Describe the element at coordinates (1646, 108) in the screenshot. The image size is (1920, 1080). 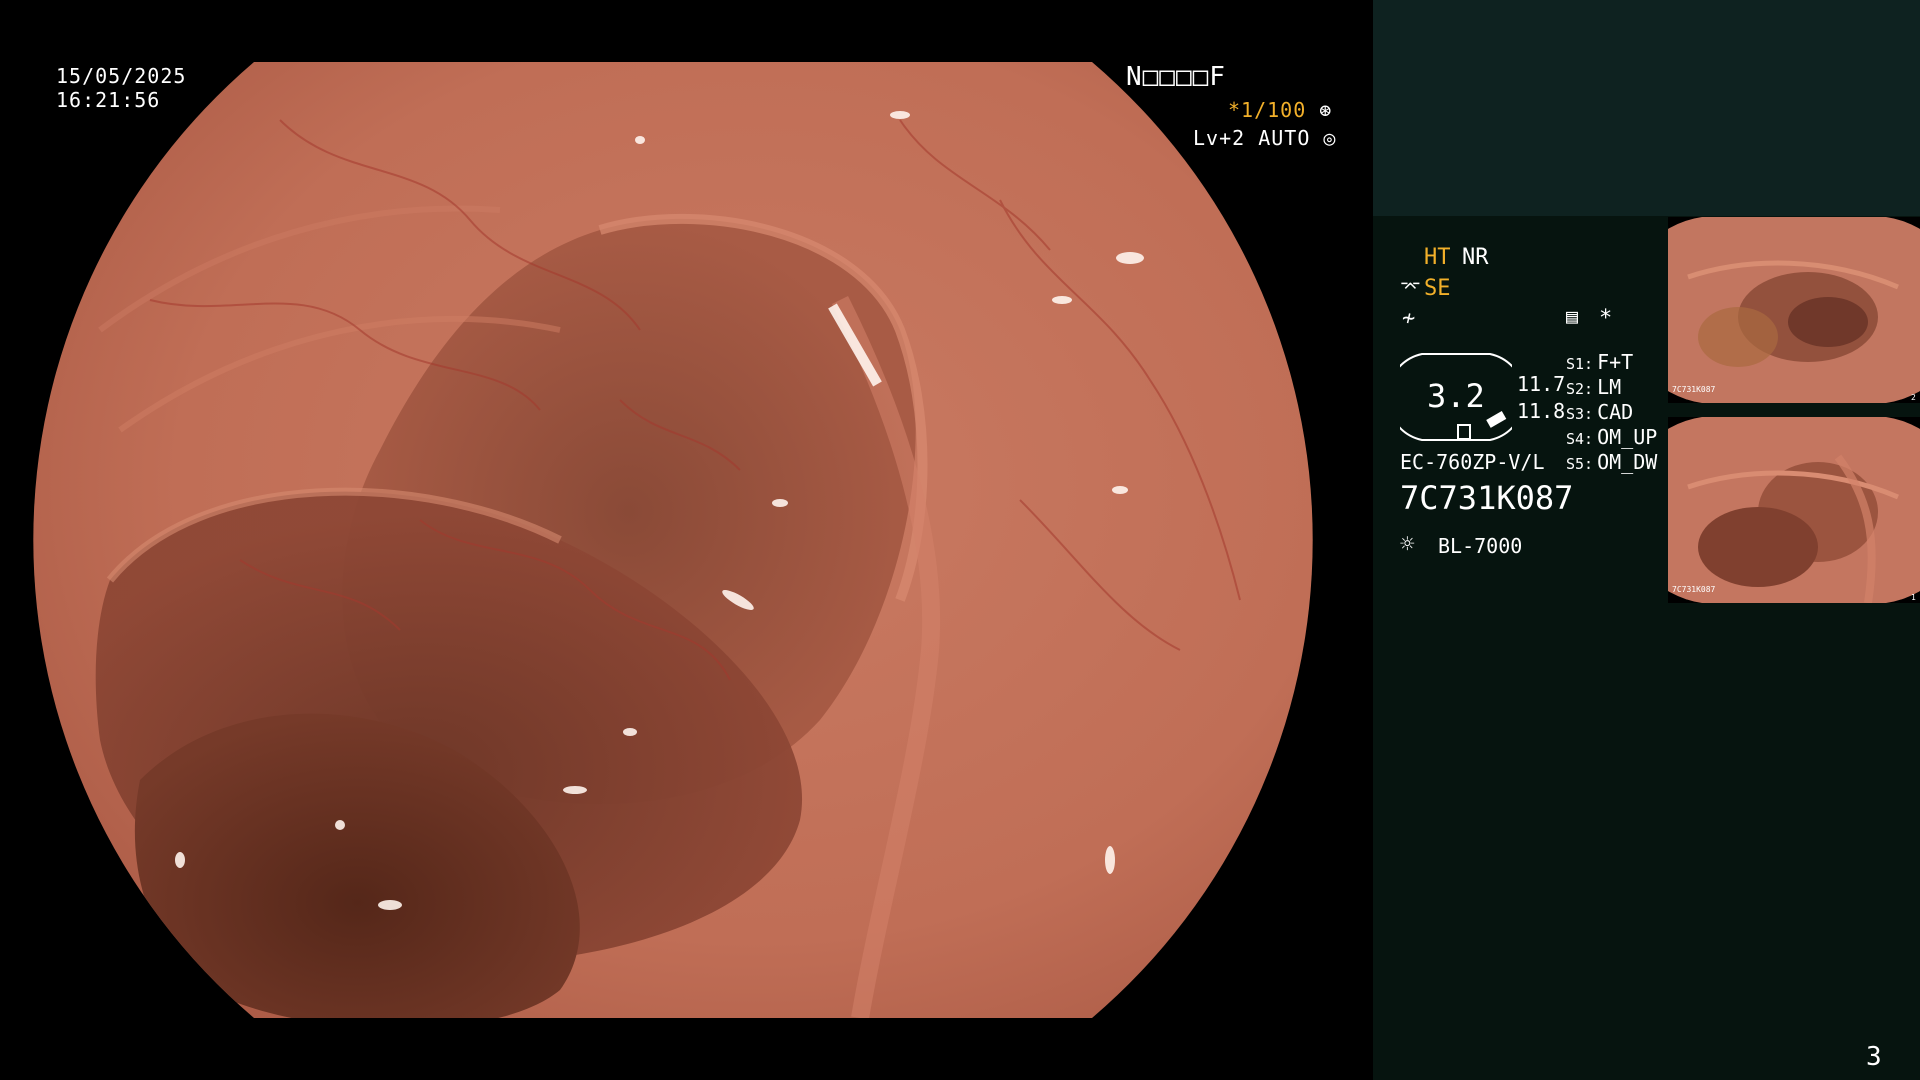
I see `panel-header-area` at that location.